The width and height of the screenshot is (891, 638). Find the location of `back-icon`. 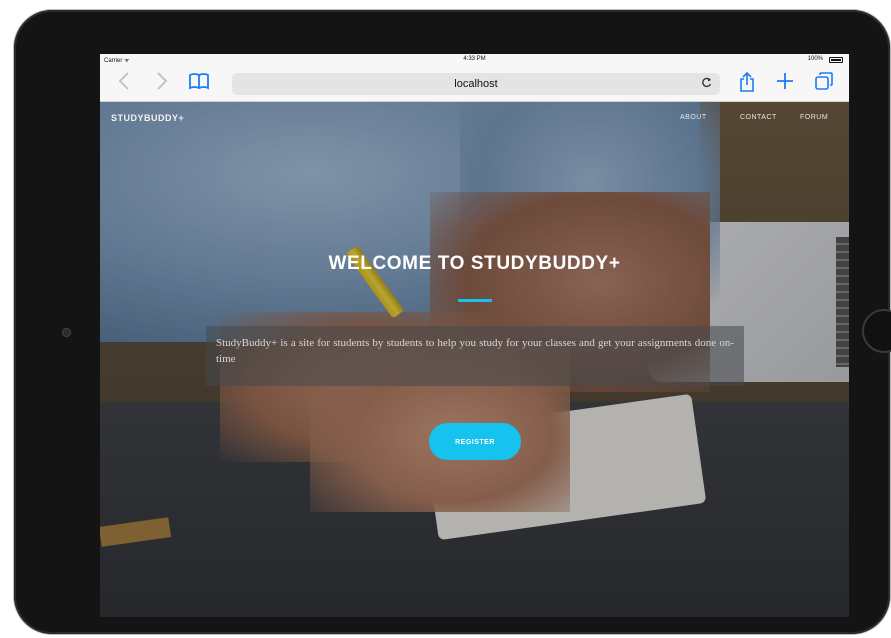

back-icon is located at coordinates (124, 83).